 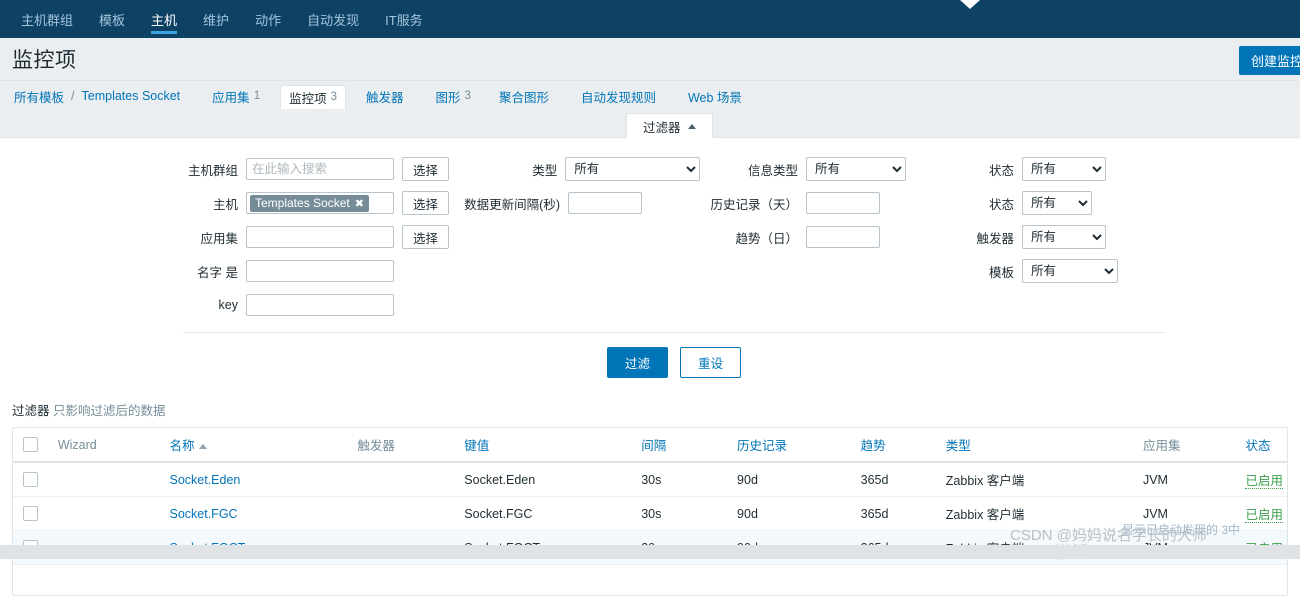 I want to click on create-item-button: 创建监控项, so click(x=1269, y=60).